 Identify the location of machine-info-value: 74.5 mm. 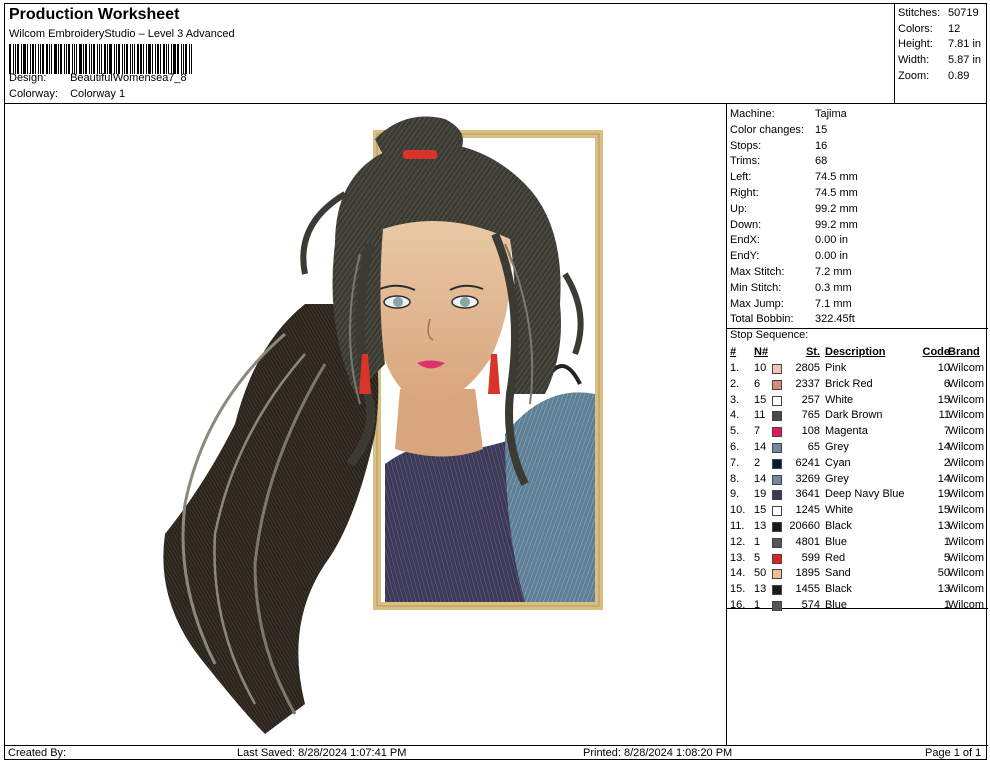
(836, 193).